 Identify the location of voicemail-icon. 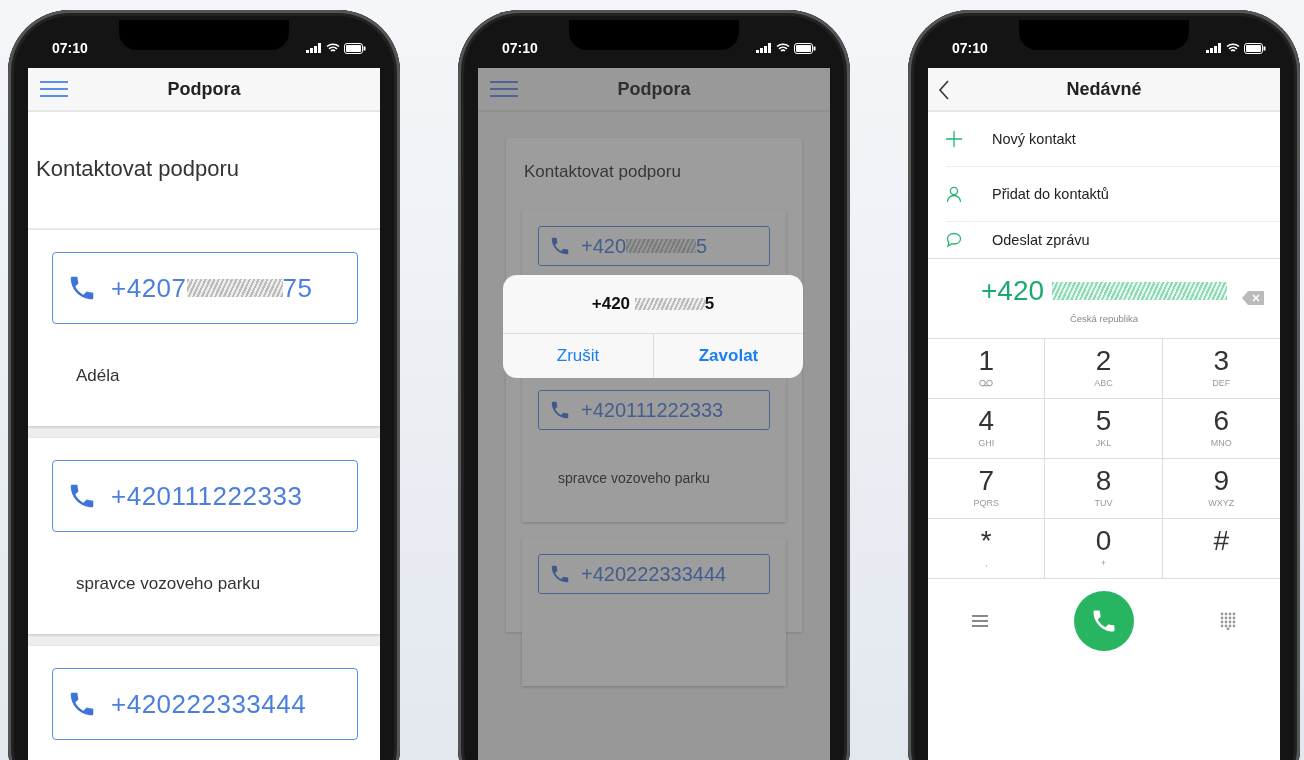
(986, 383).